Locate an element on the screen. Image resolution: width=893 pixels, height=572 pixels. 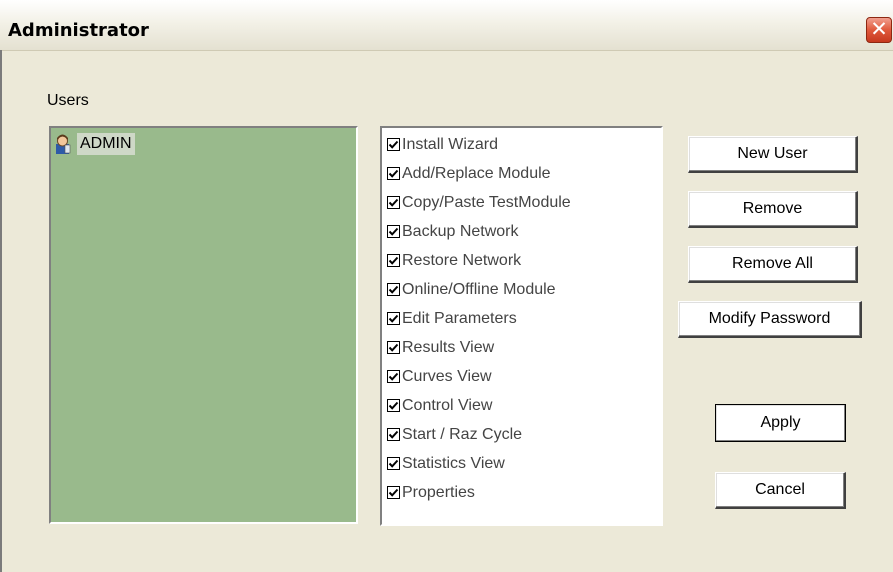
list-item-user-admin: ADMIN is located at coordinates (94, 144).